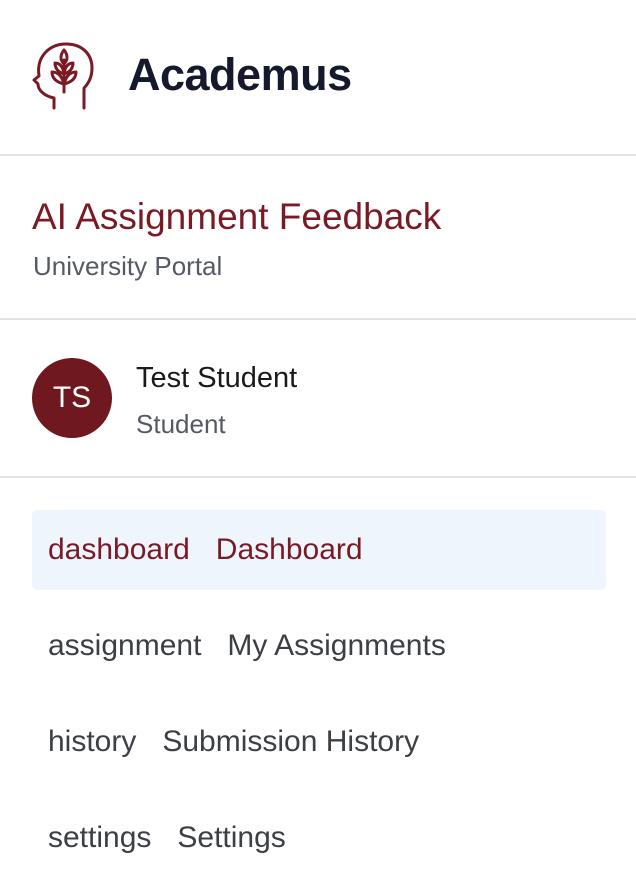 The image size is (636, 882). What do you see at coordinates (291, 741) in the screenshot?
I see `sidebar-item-label: Submission History` at bounding box center [291, 741].